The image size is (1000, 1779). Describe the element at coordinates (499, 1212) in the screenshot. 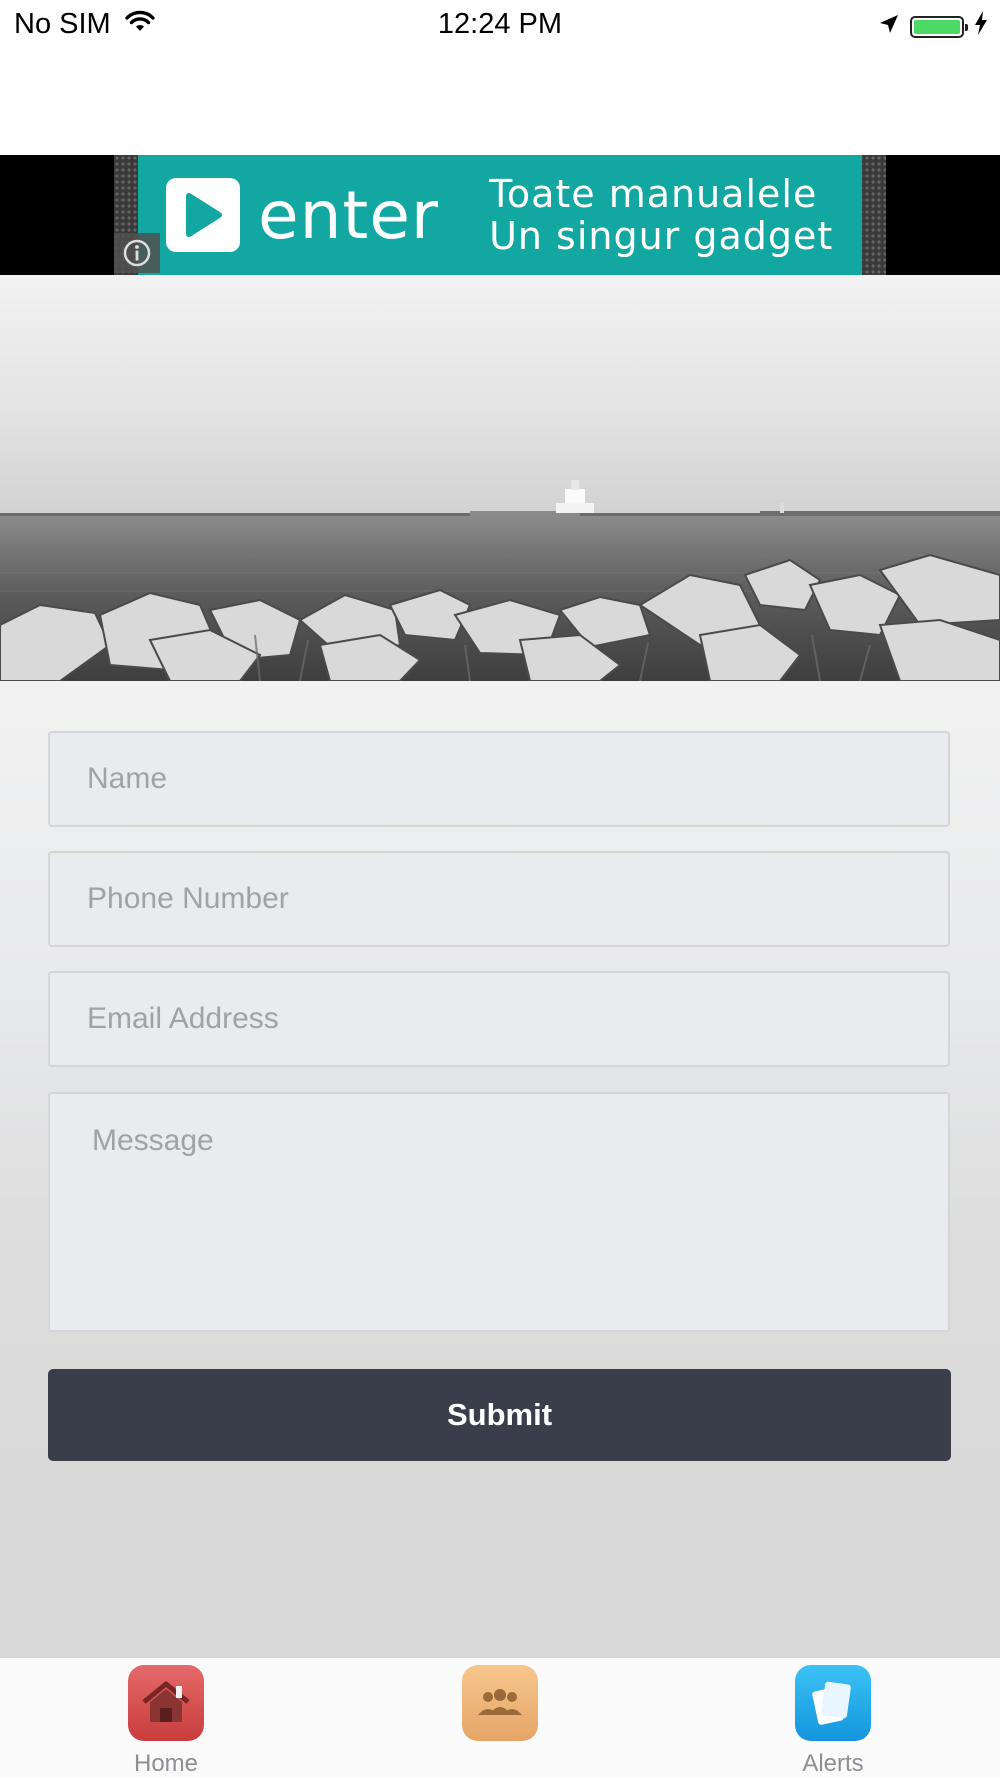

I see `message-field: Message` at that location.